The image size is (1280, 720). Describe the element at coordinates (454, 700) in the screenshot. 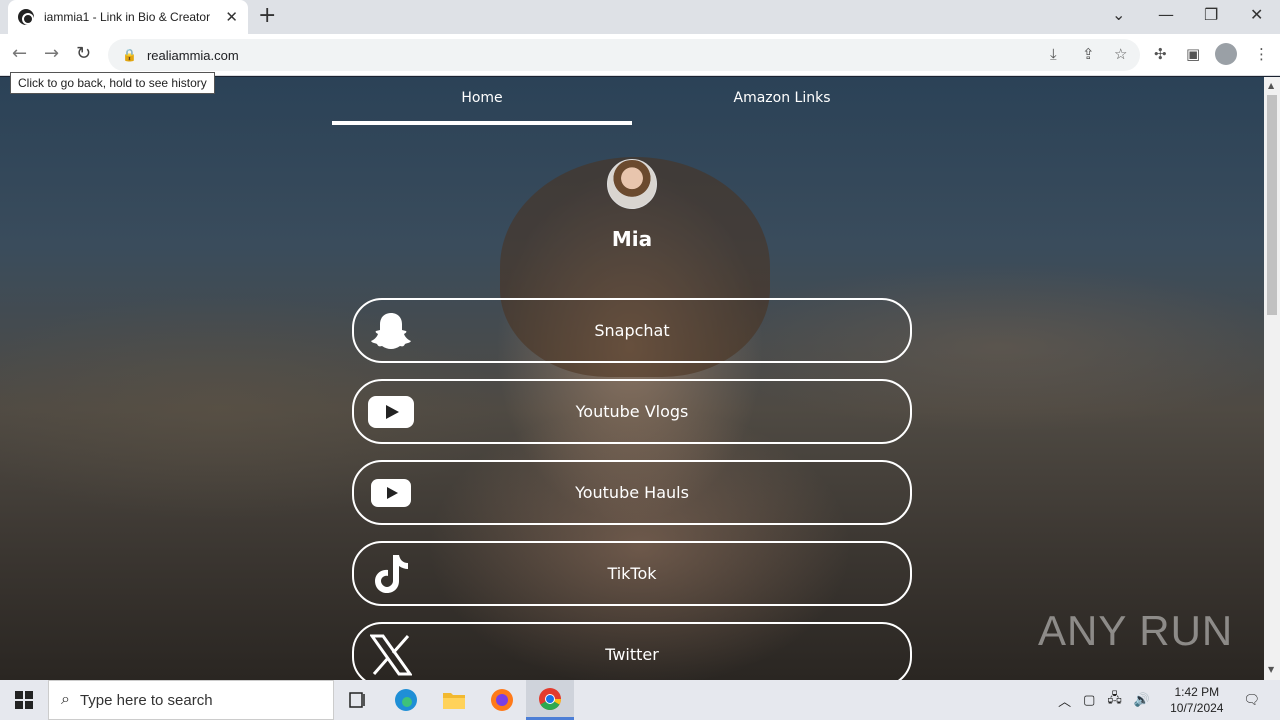

I see `file-explorer-icon` at that location.